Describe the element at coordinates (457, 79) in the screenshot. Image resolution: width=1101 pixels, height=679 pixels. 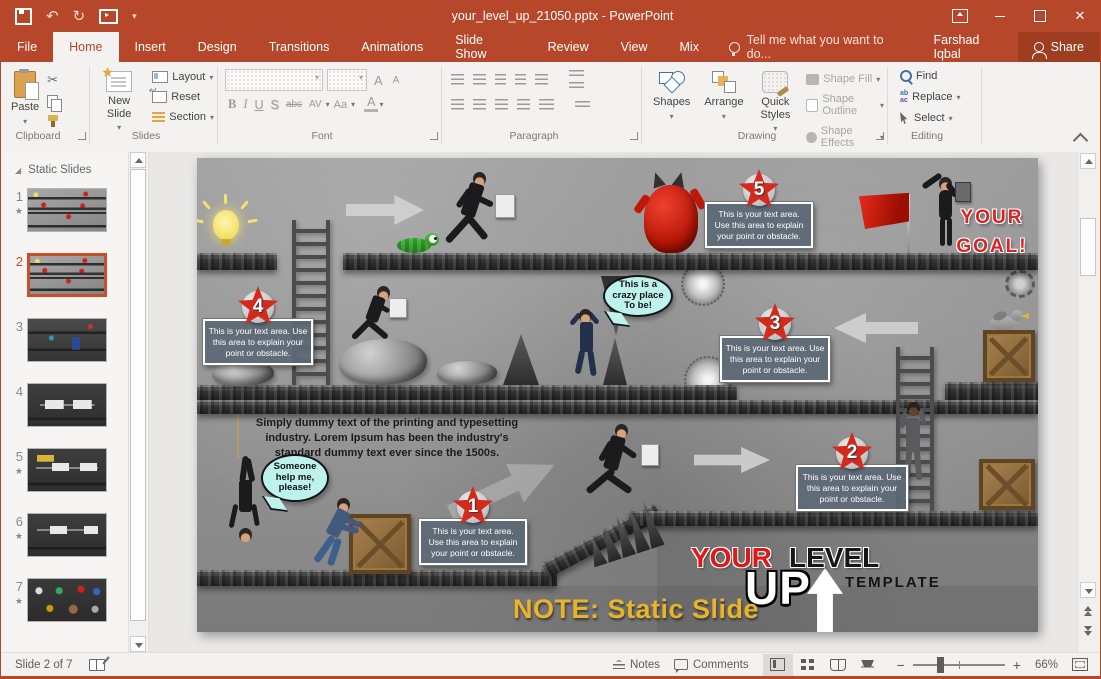
I see `bullets-button` at that location.